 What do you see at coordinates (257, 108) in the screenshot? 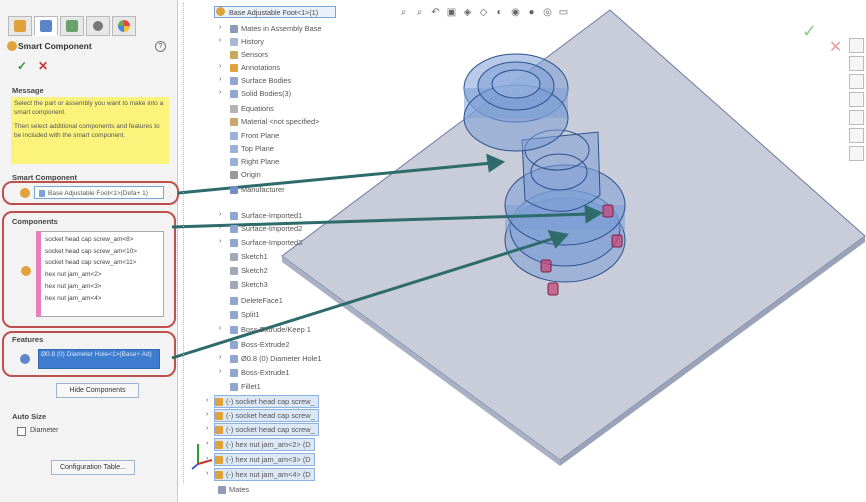
I see `tree-item-label: Equations` at bounding box center [257, 108].